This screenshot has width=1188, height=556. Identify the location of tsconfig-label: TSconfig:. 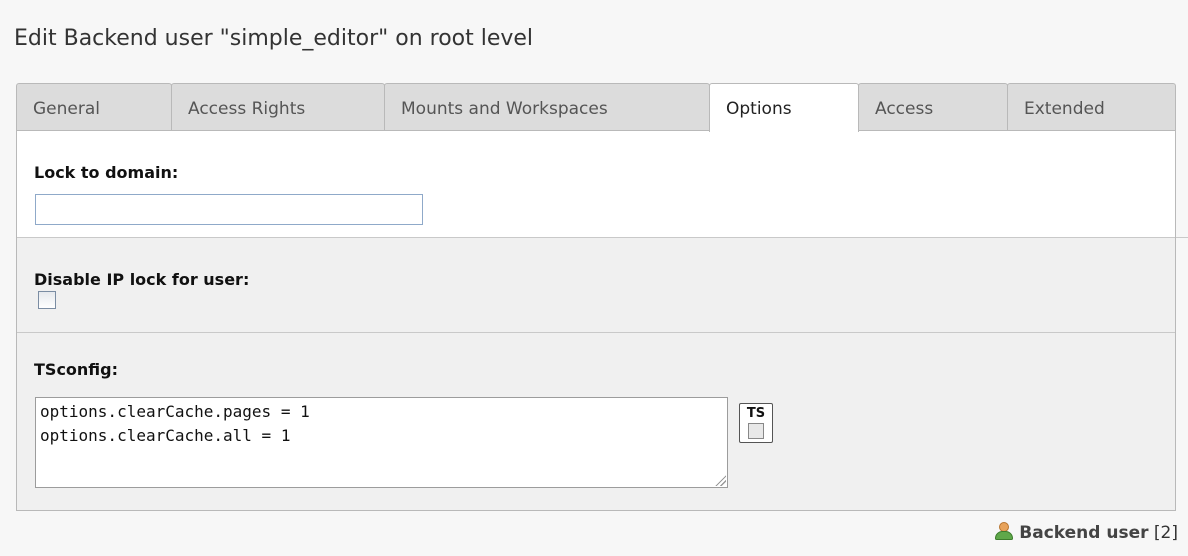
(76, 369).